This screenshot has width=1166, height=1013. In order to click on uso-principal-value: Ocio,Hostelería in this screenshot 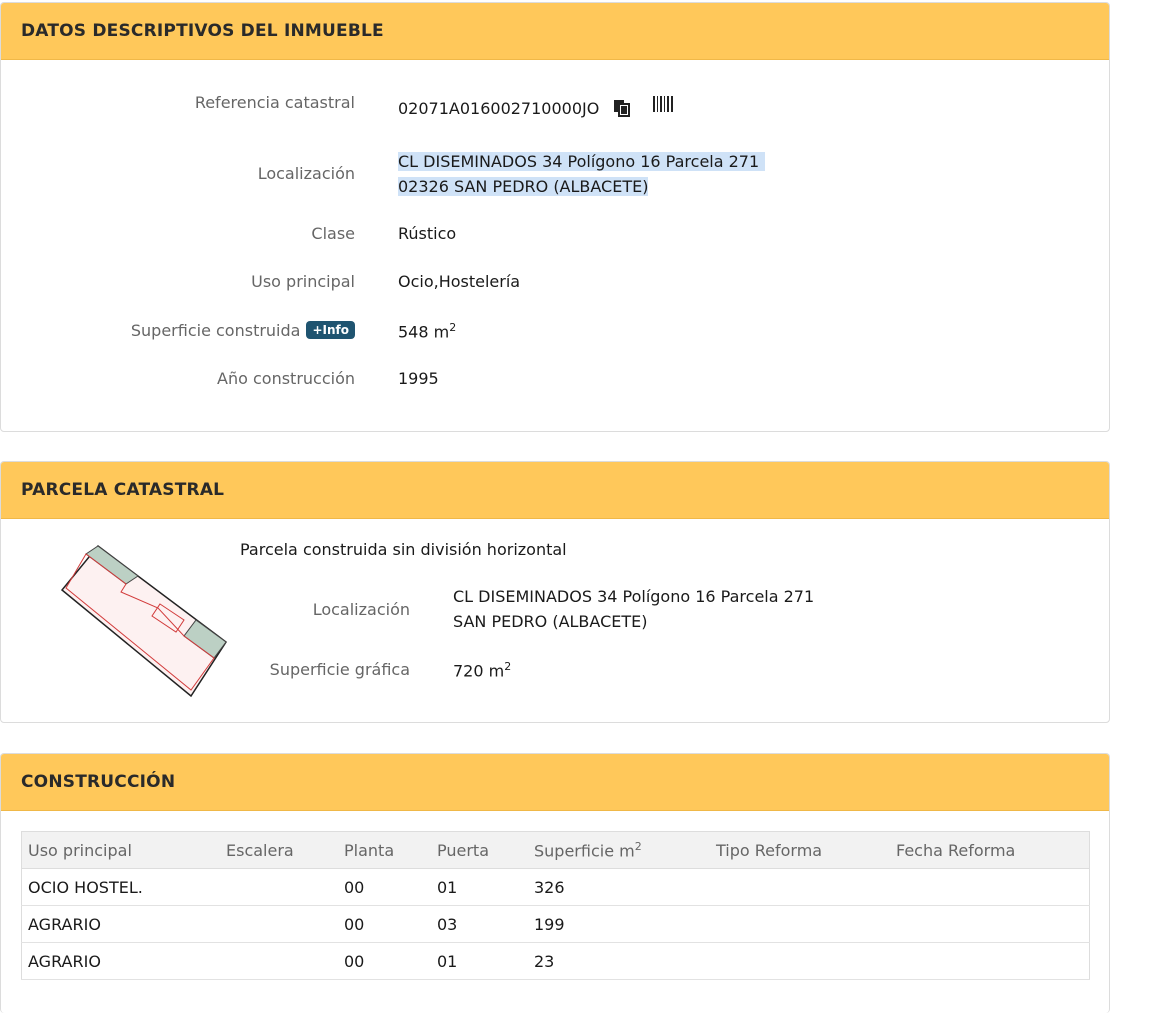, I will do `click(459, 281)`.